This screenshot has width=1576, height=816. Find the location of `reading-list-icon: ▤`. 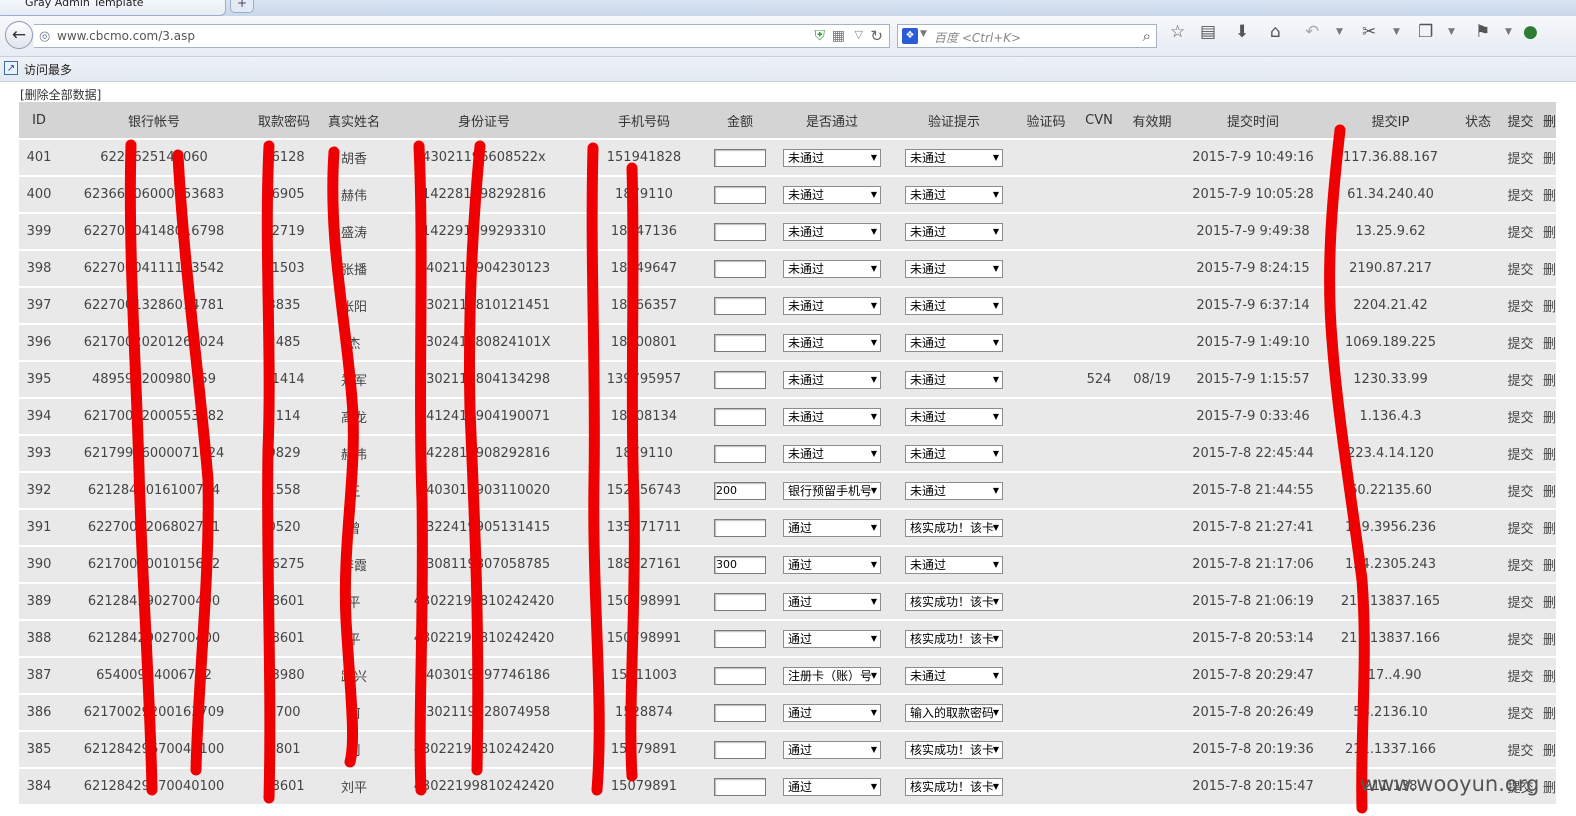

reading-list-icon: ▤ is located at coordinates (1208, 32).